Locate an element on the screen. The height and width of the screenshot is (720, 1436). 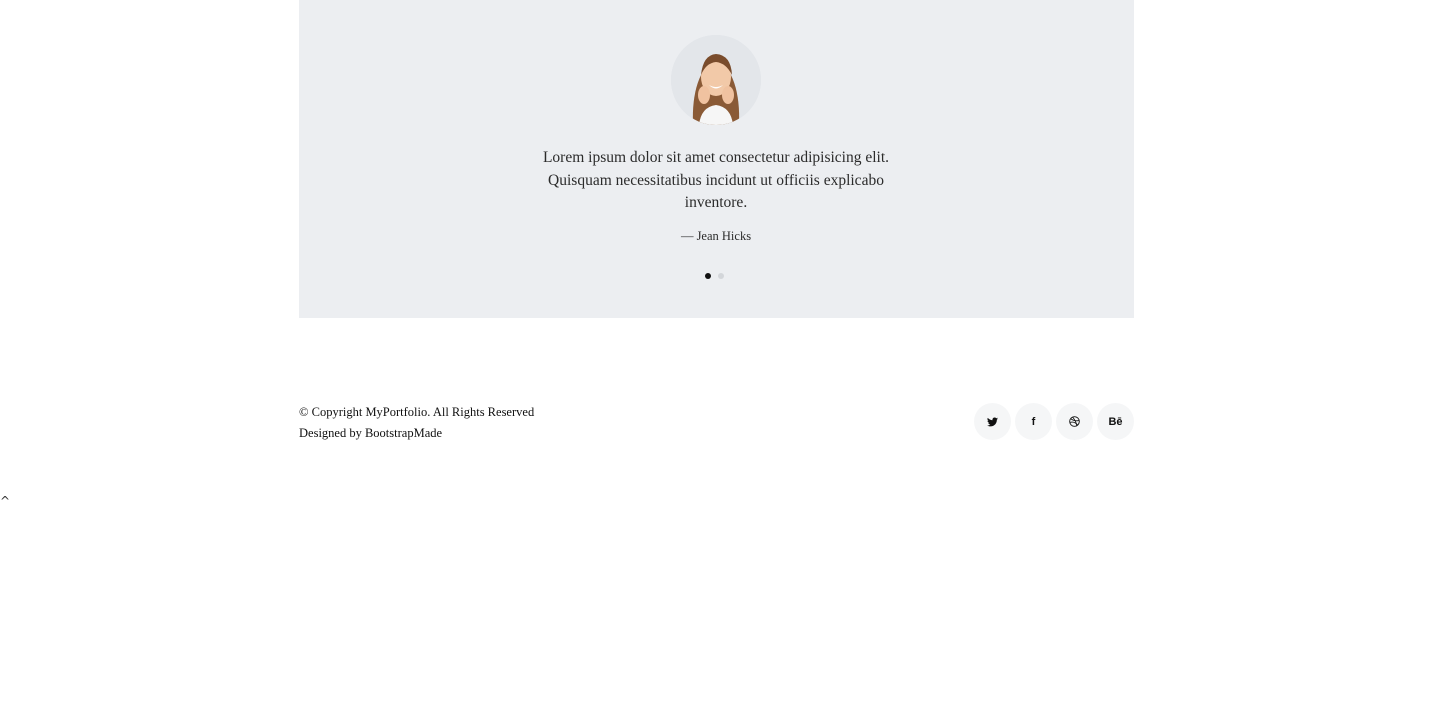
facebook-button: f is located at coordinates (1033, 421).